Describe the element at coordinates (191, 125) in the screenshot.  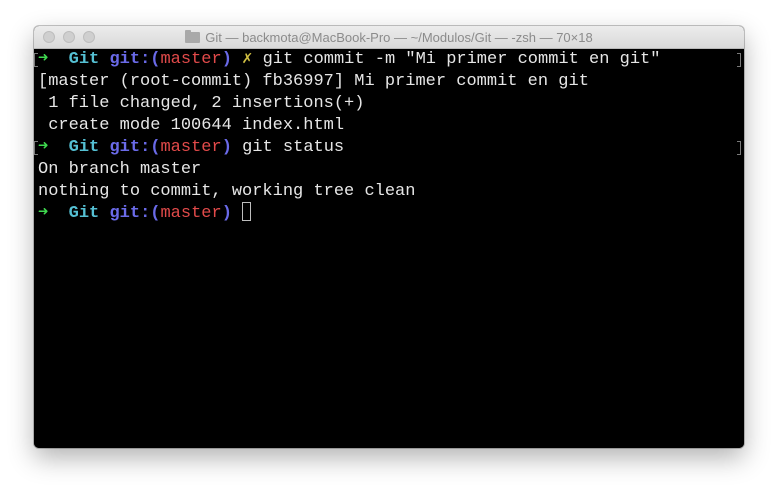
I see `output-line: create mode 100644 index.html` at that location.